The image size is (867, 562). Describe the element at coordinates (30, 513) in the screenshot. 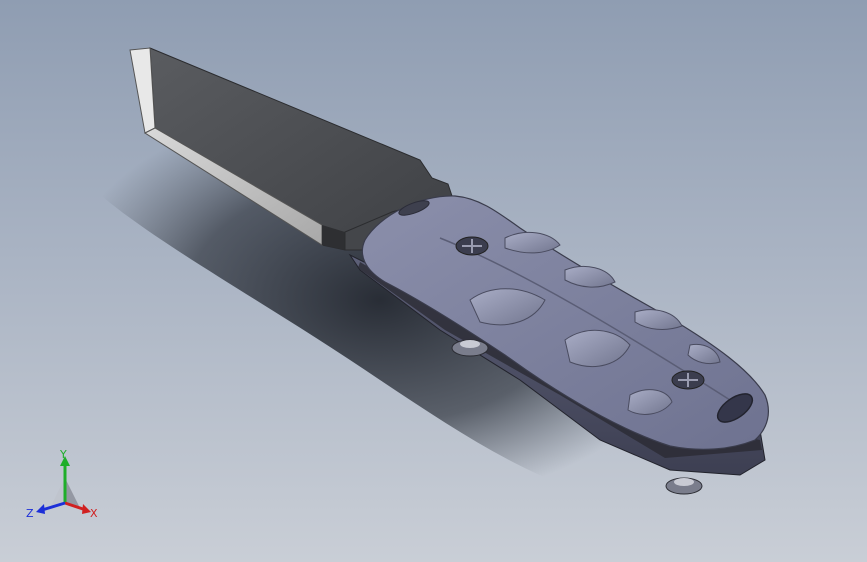

I see `z-axis-label: Z` at that location.